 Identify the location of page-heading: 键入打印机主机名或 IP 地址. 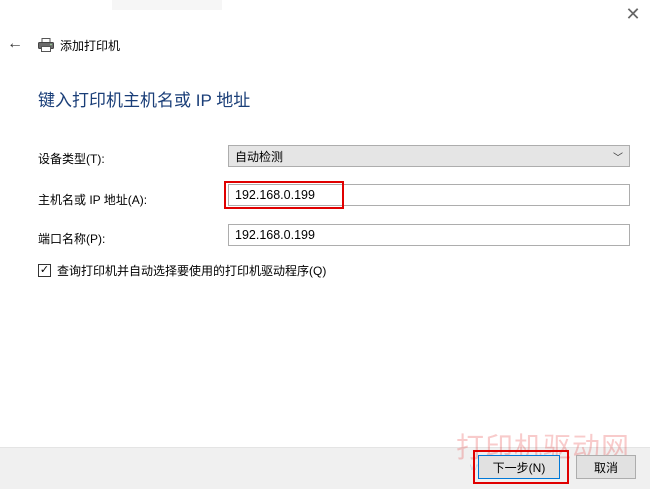
(144, 100).